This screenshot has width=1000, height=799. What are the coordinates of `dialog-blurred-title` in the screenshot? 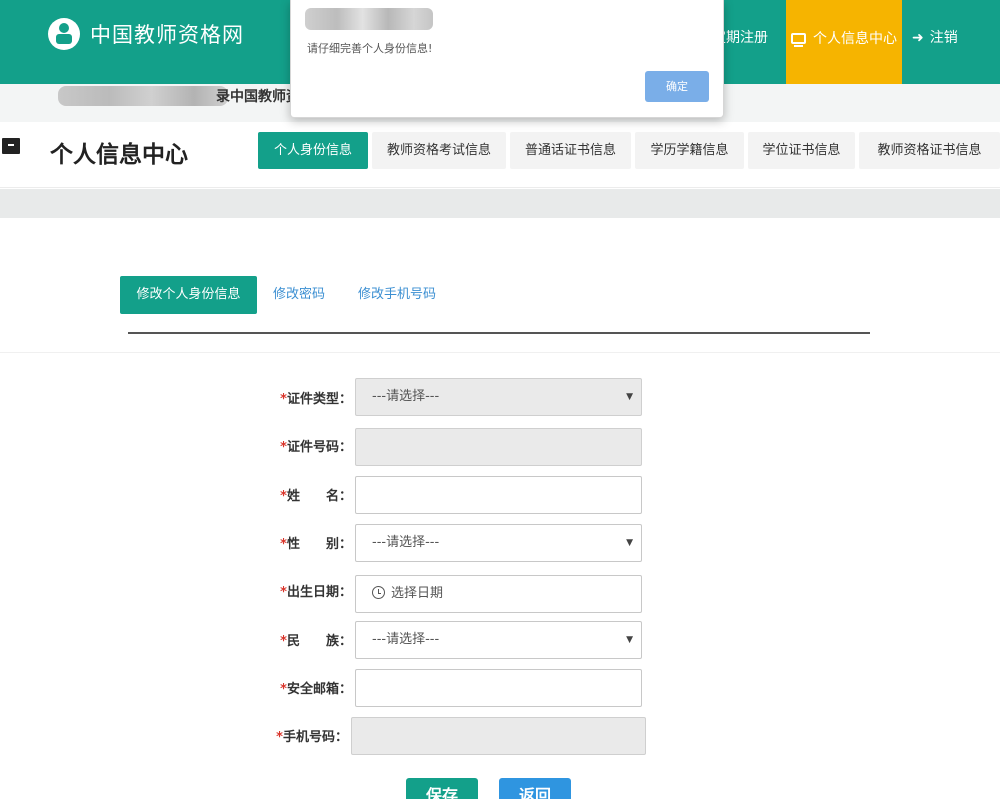 It's located at (369, 19).